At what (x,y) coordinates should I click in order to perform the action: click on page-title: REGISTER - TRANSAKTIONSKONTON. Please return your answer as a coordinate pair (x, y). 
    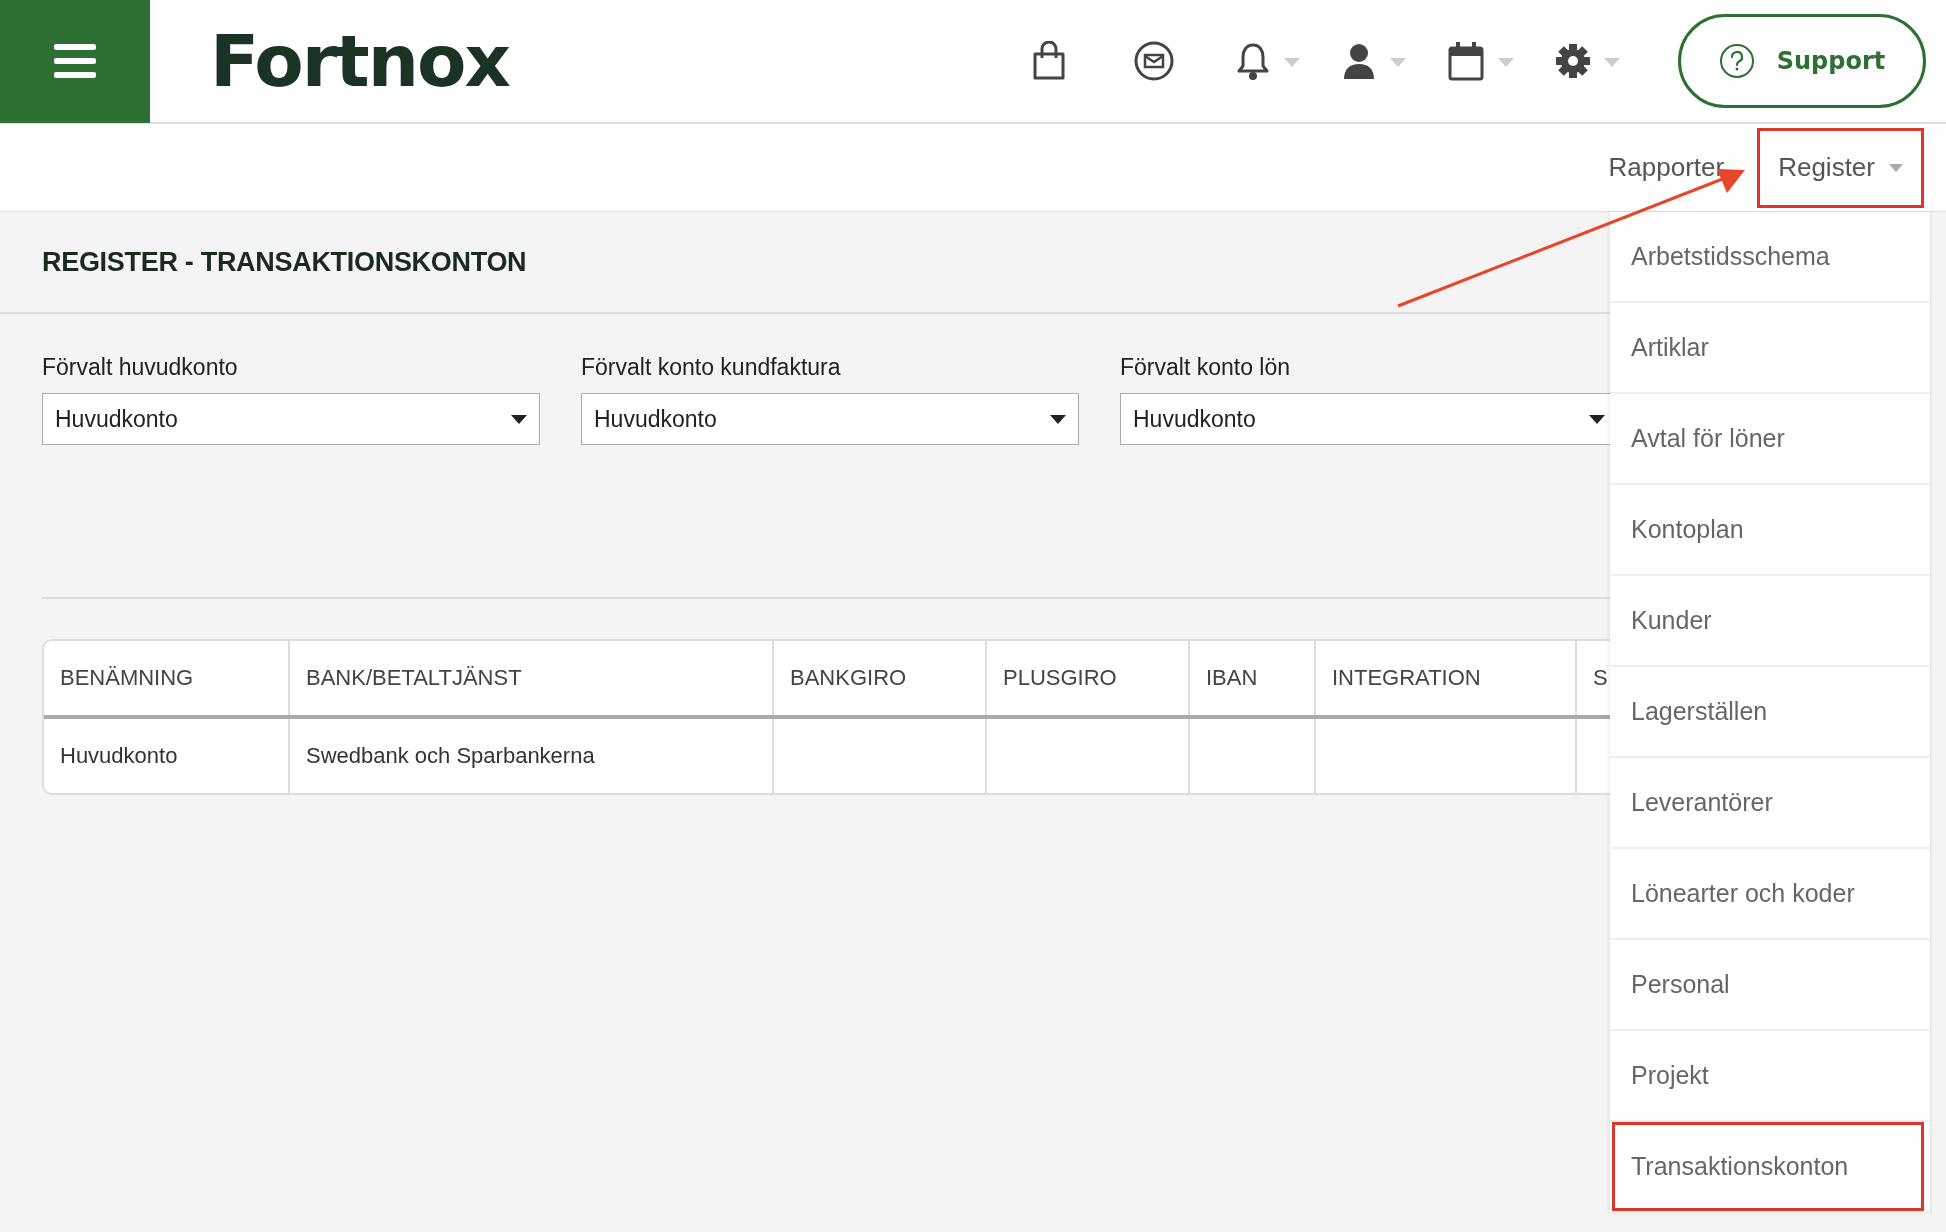
    Looking at the image, I should click on (284, 262).